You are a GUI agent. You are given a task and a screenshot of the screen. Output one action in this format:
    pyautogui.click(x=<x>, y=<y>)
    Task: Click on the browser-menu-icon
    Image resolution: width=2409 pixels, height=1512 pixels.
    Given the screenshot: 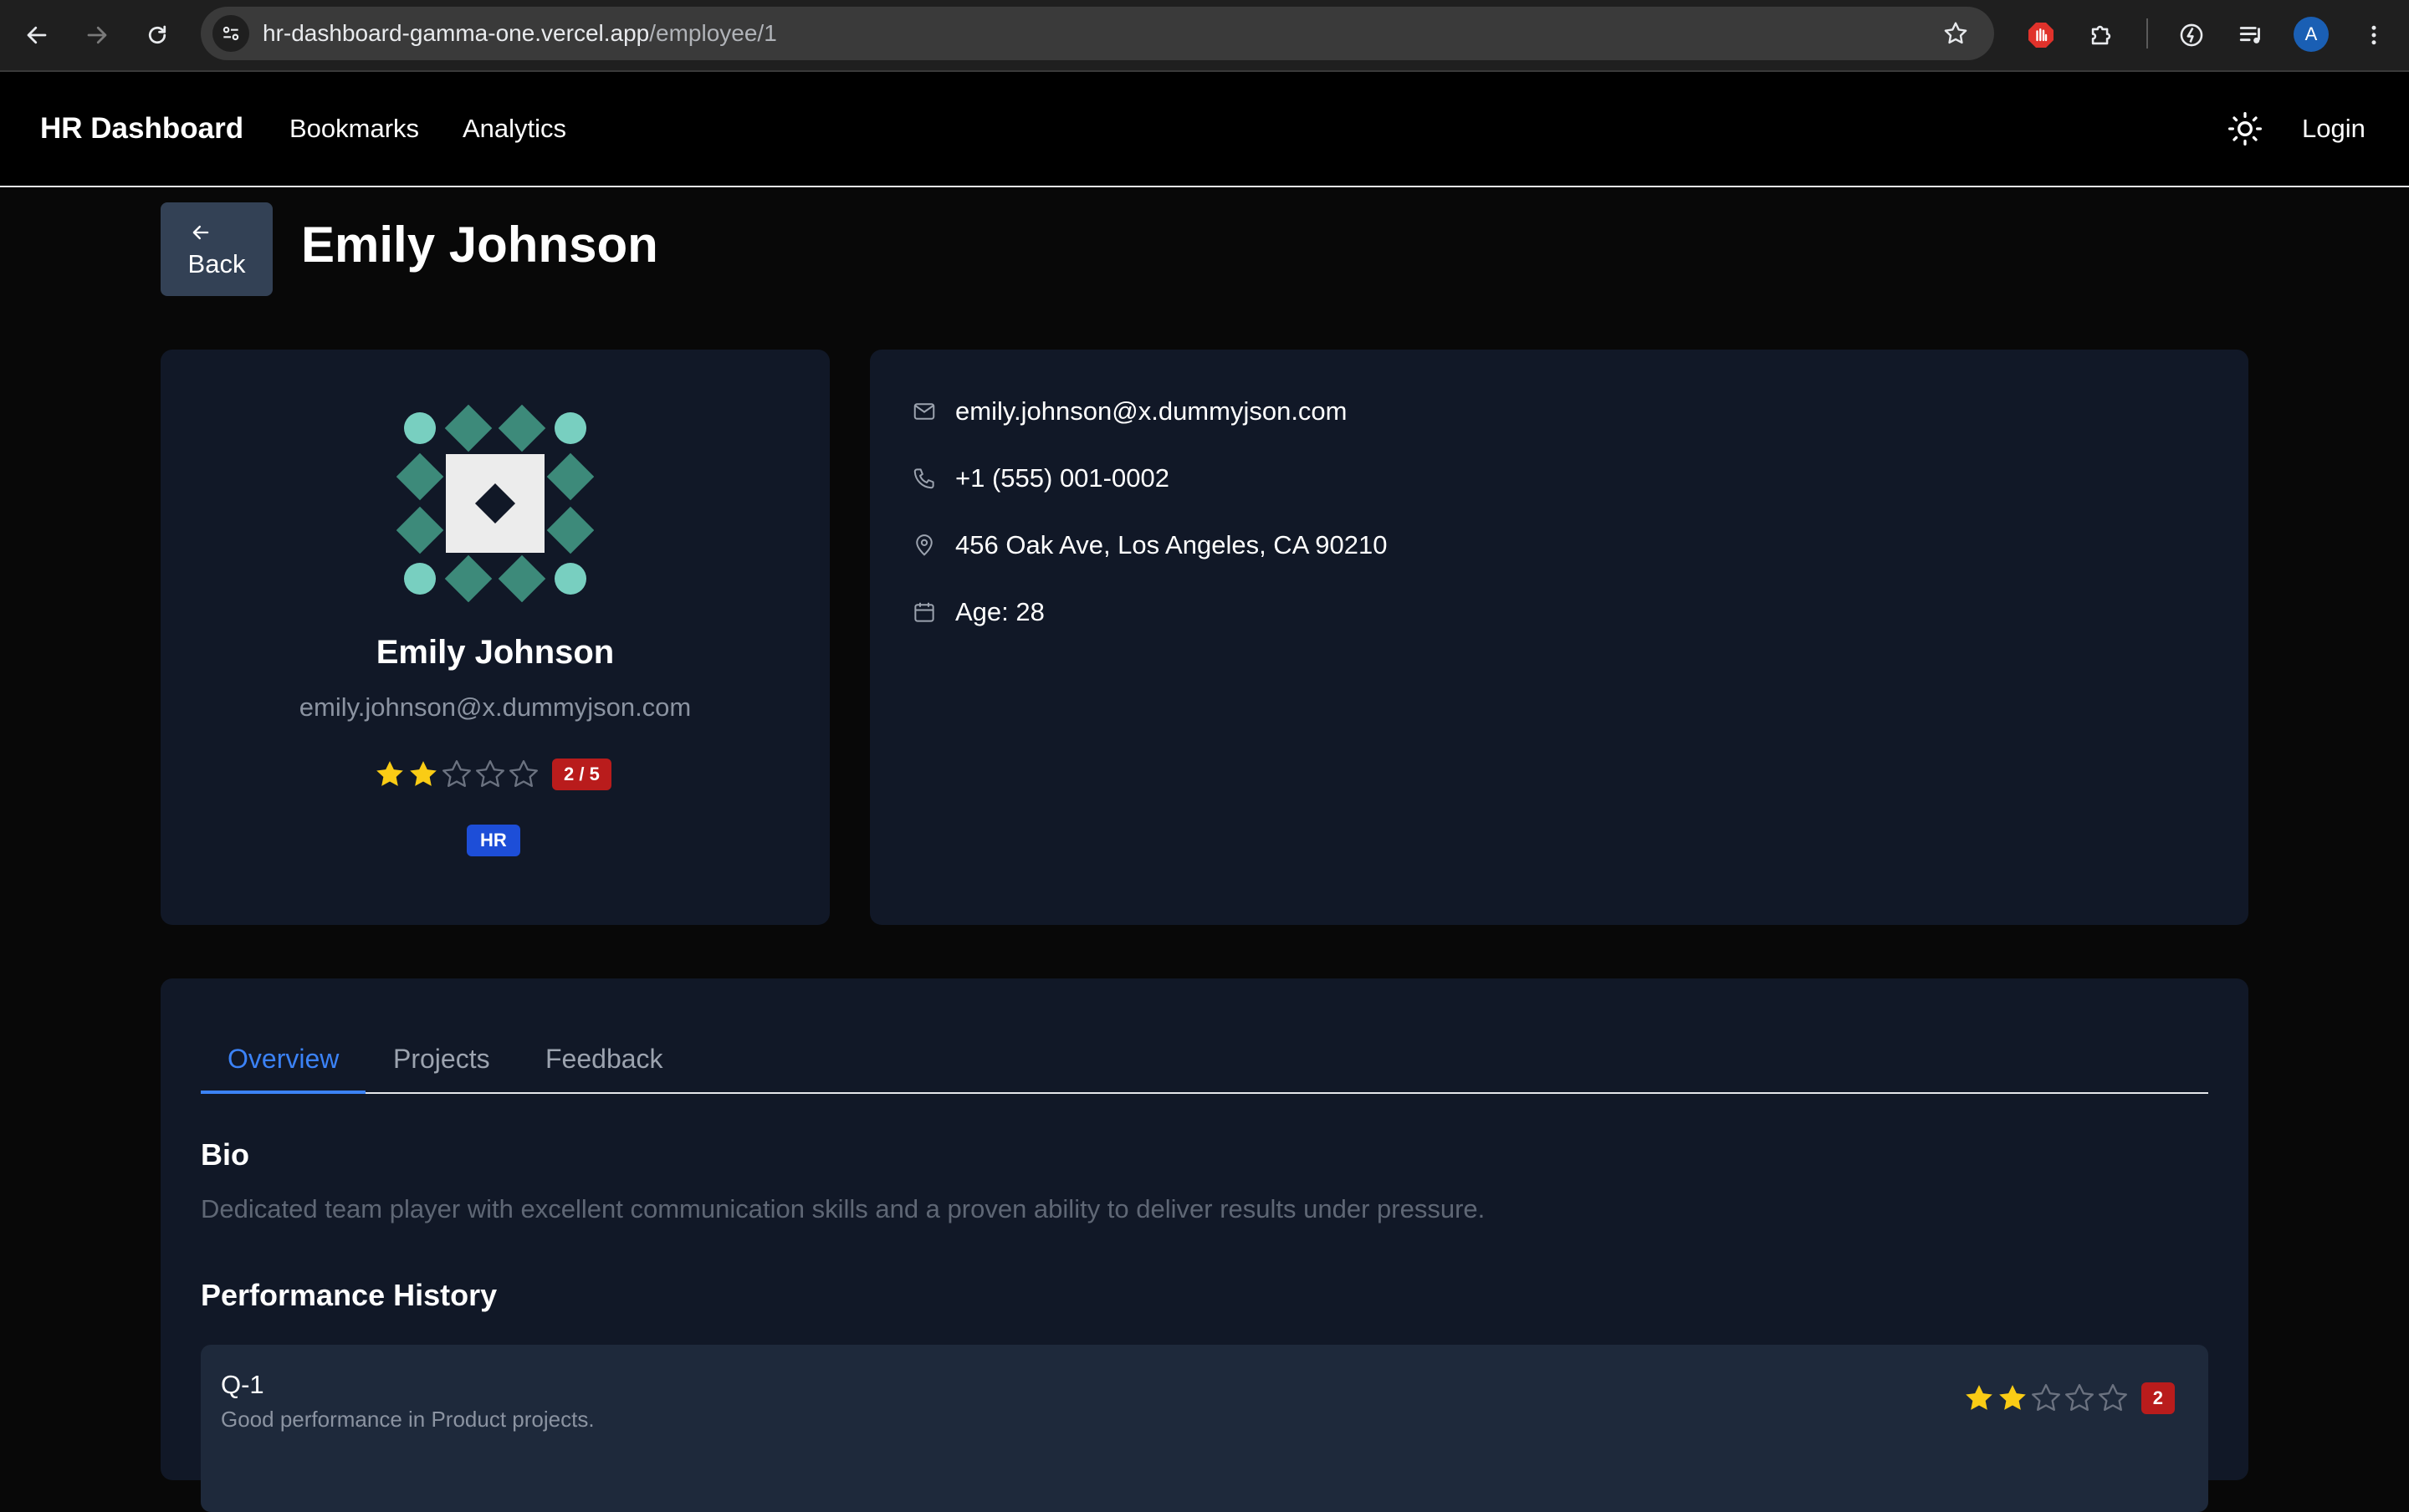 What is the action you would take?
    pyautogui.click(x=2374, y=35)
    